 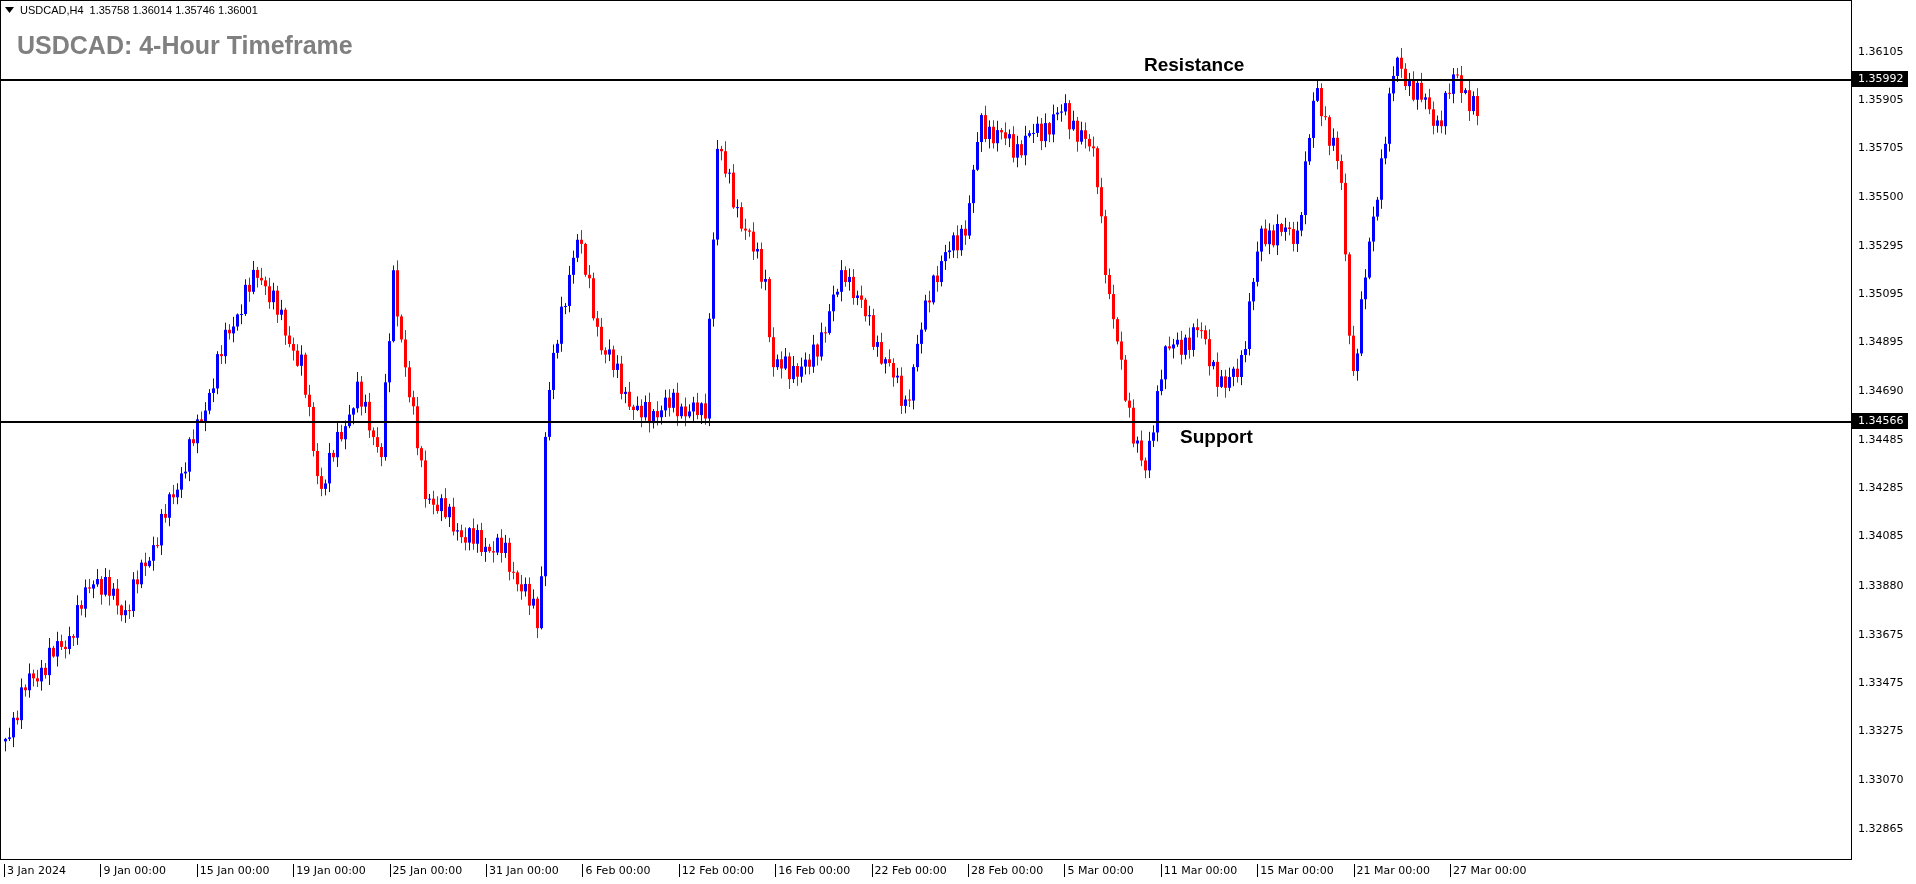 I want to click on price-tick-label: 1.32865, so click(x=1881, y=828).